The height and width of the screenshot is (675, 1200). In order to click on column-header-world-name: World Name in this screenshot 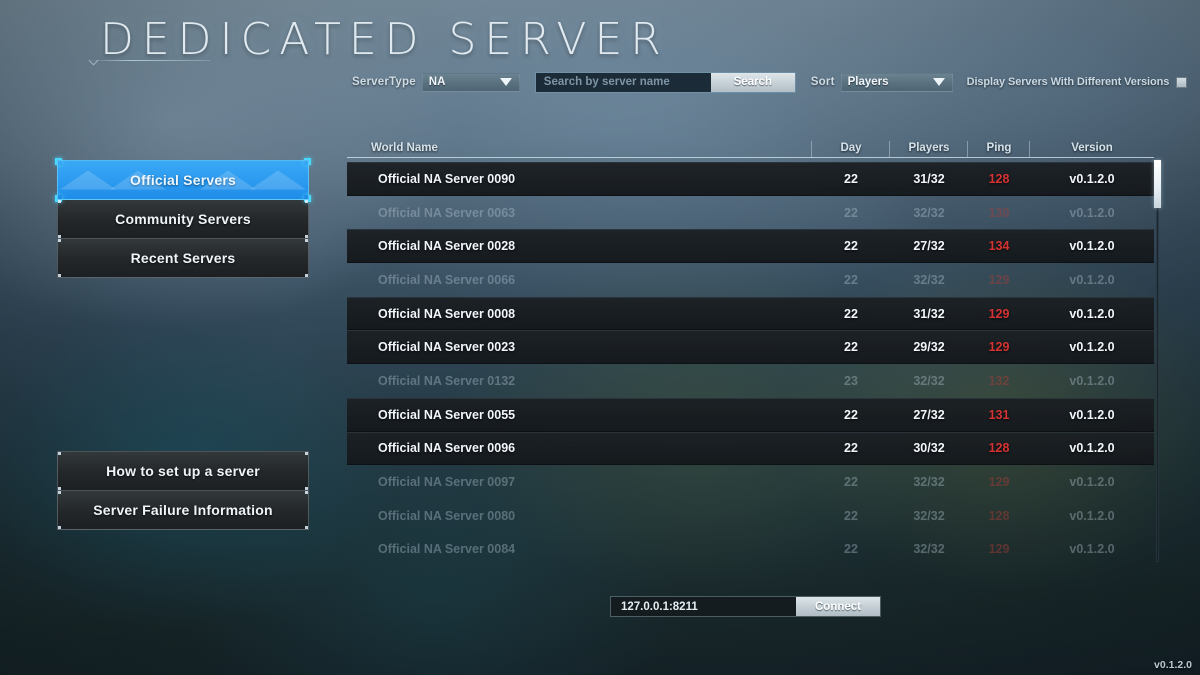, I will do `click(579, 150)`.